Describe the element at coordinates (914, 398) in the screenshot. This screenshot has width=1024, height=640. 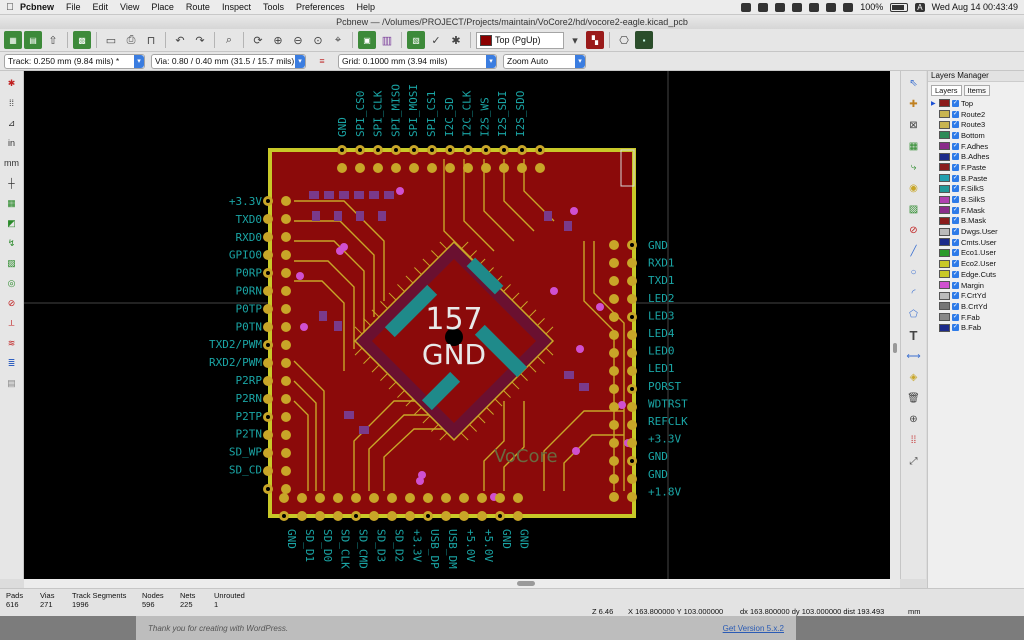
I see `delete-icon: 🗑` at that location.